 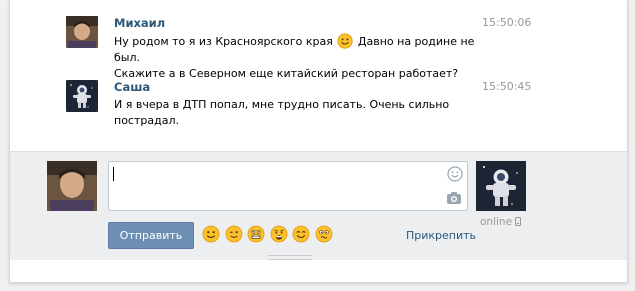 I want to click on online-status: online, so click(x=501, y=222).